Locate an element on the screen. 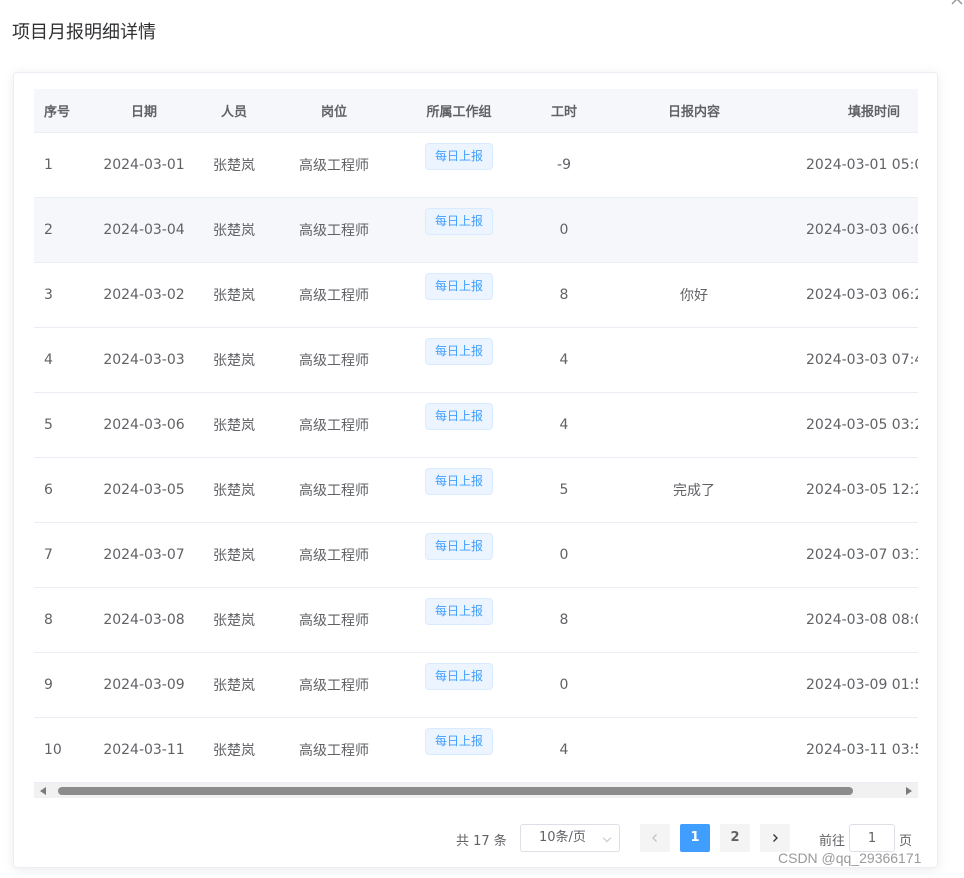  chevron-right-icon is located at coordinates (775, 838).